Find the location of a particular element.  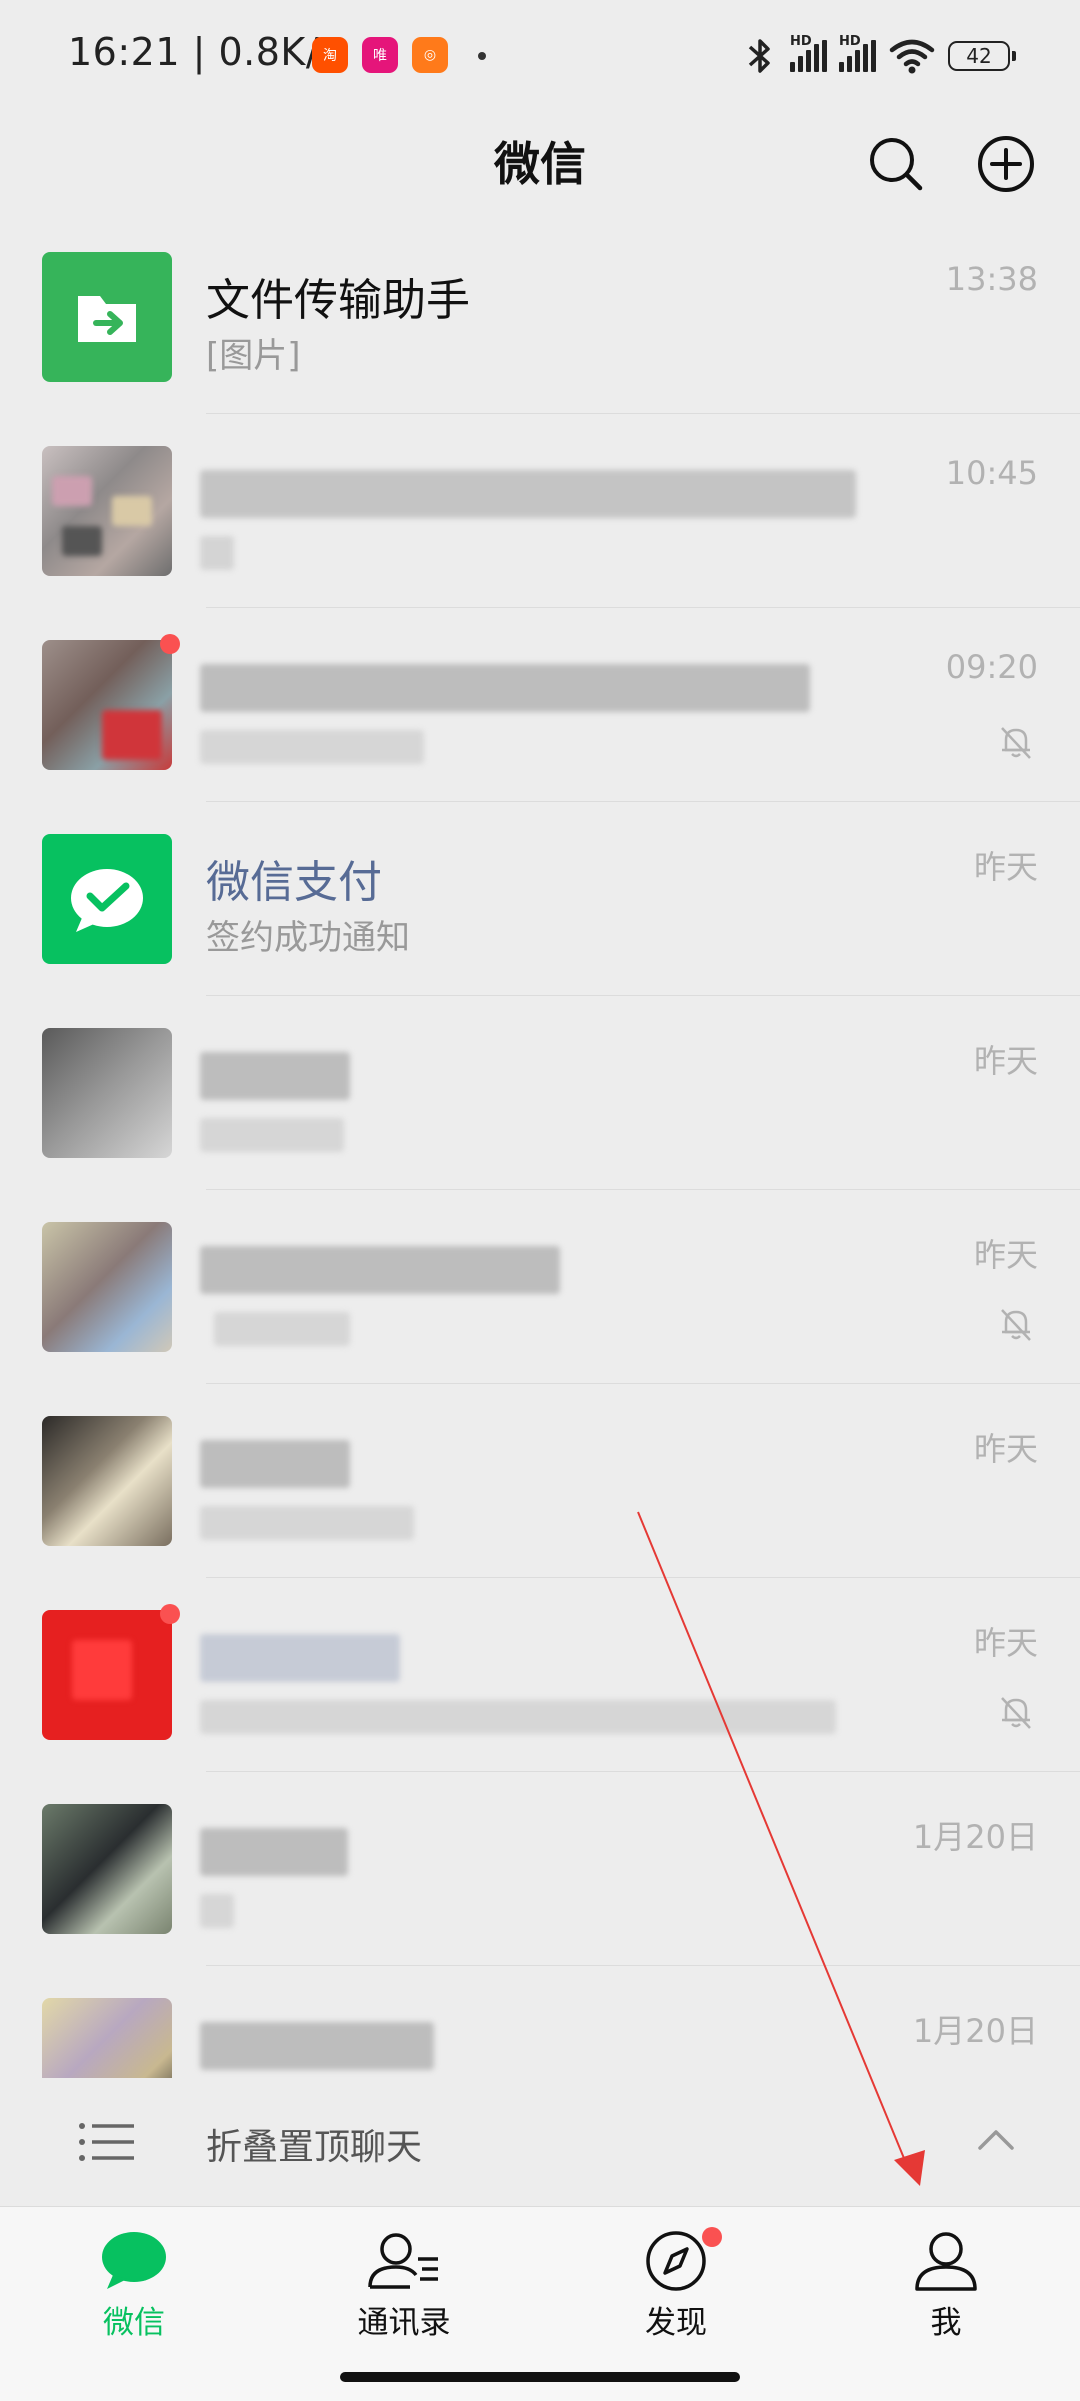

tab-label: 发现 is located at coordinates (676, 2323).